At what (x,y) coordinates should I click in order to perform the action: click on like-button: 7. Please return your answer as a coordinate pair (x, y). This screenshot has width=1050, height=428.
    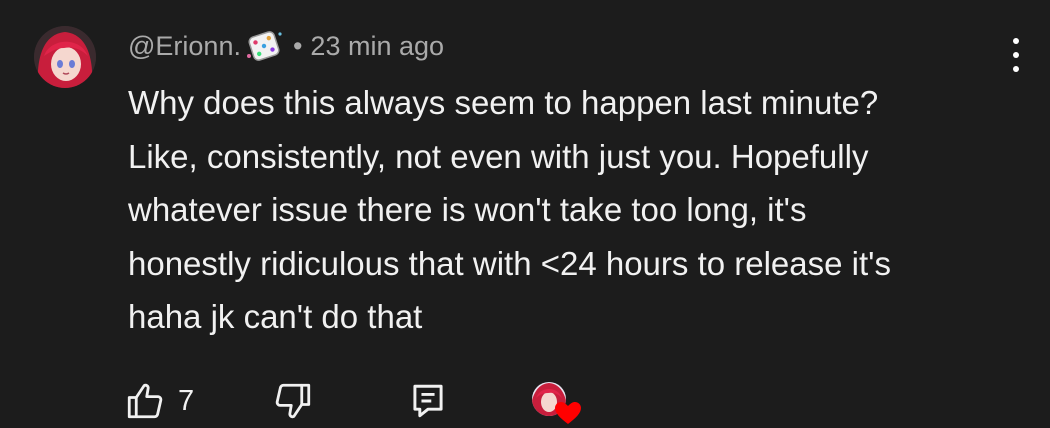
    Looking at the image, I should click on (159, 401).